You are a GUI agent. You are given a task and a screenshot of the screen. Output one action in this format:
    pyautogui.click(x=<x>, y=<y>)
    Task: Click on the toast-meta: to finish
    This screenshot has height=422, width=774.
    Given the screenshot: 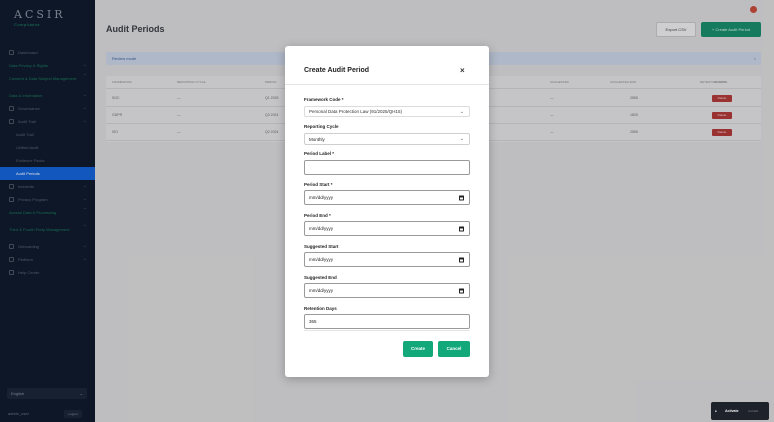 What is the action you would take?
    pyautogui.click(x=753, y=411)
    